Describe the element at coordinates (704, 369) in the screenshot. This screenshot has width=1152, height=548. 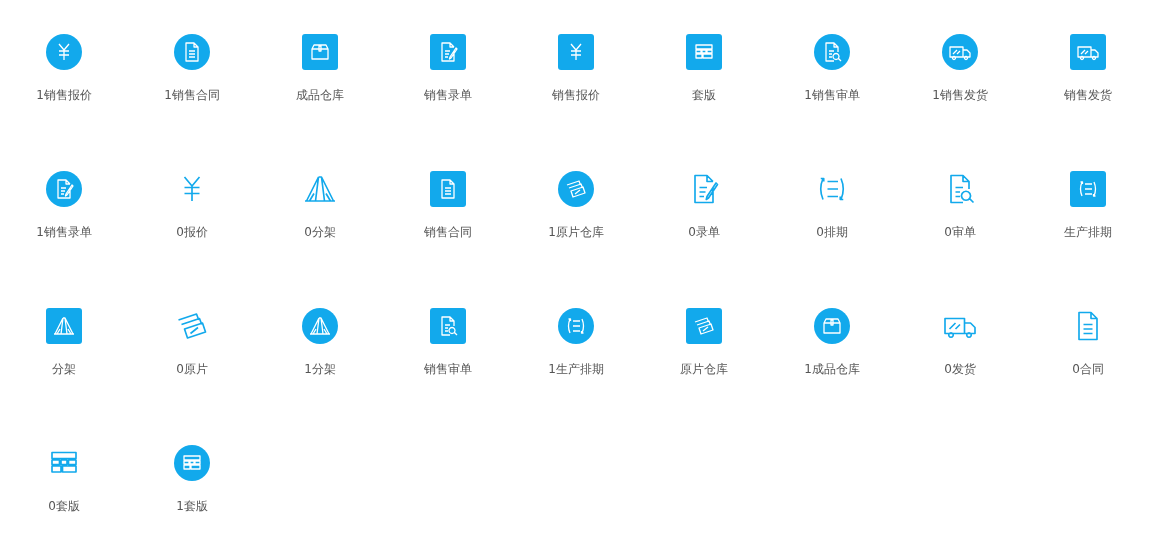
I see `icon-label: 原片仓库` at that location.